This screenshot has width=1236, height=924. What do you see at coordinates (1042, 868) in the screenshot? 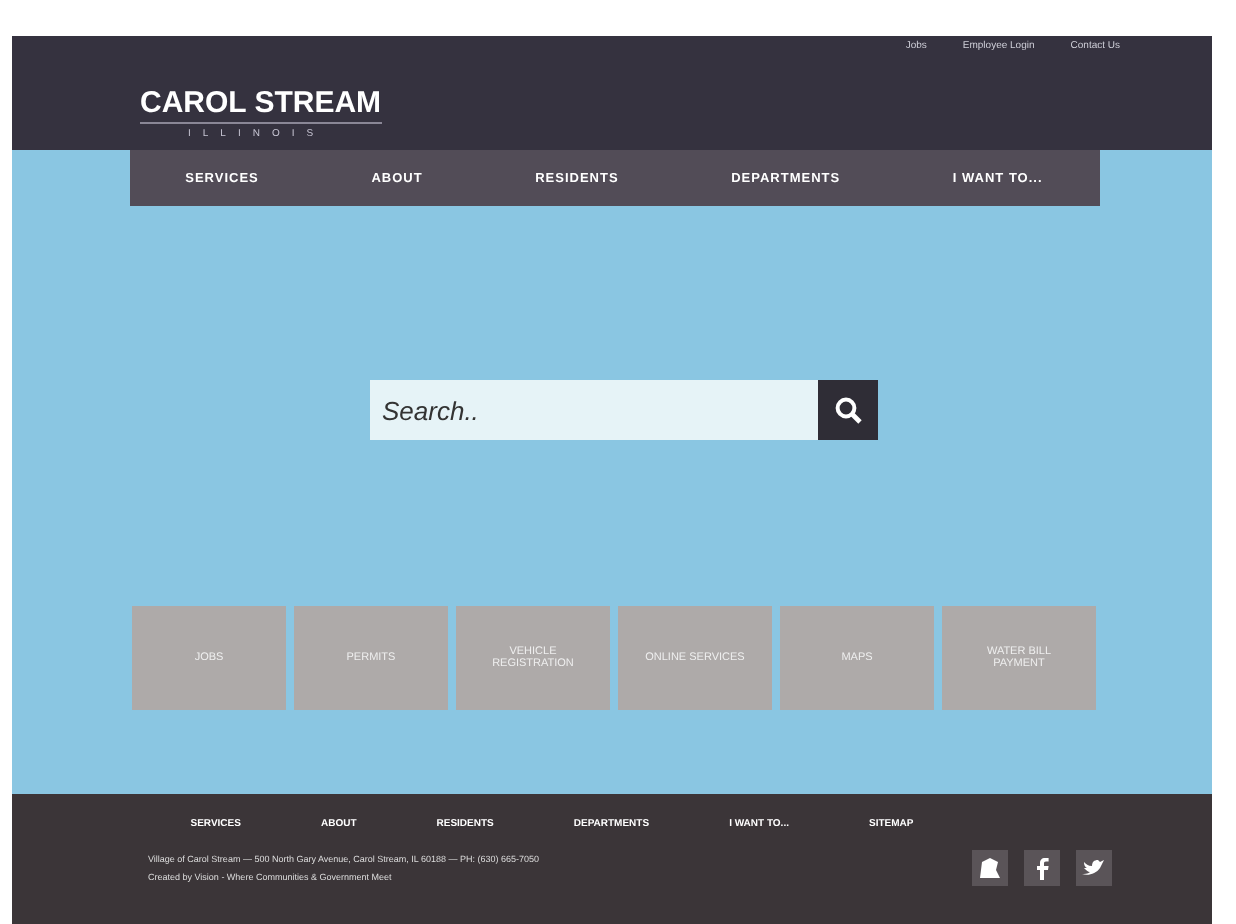
I see `facebook-icon` at bounding box center [1042, 868].